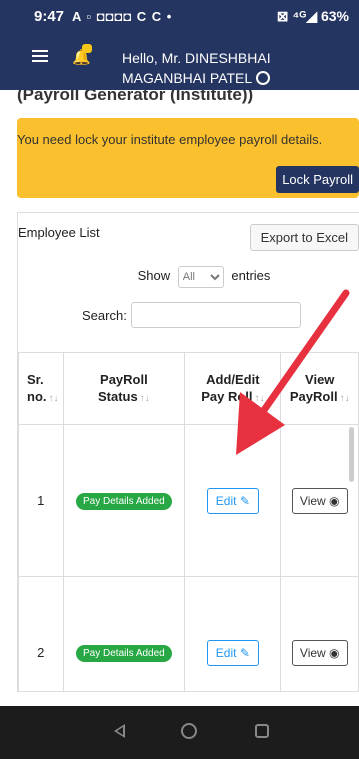 The width and height of the screenshot is (359, 759). I want to click on column-header-payroll-status: PayRoll Status ↑↓, so click(124, 388).